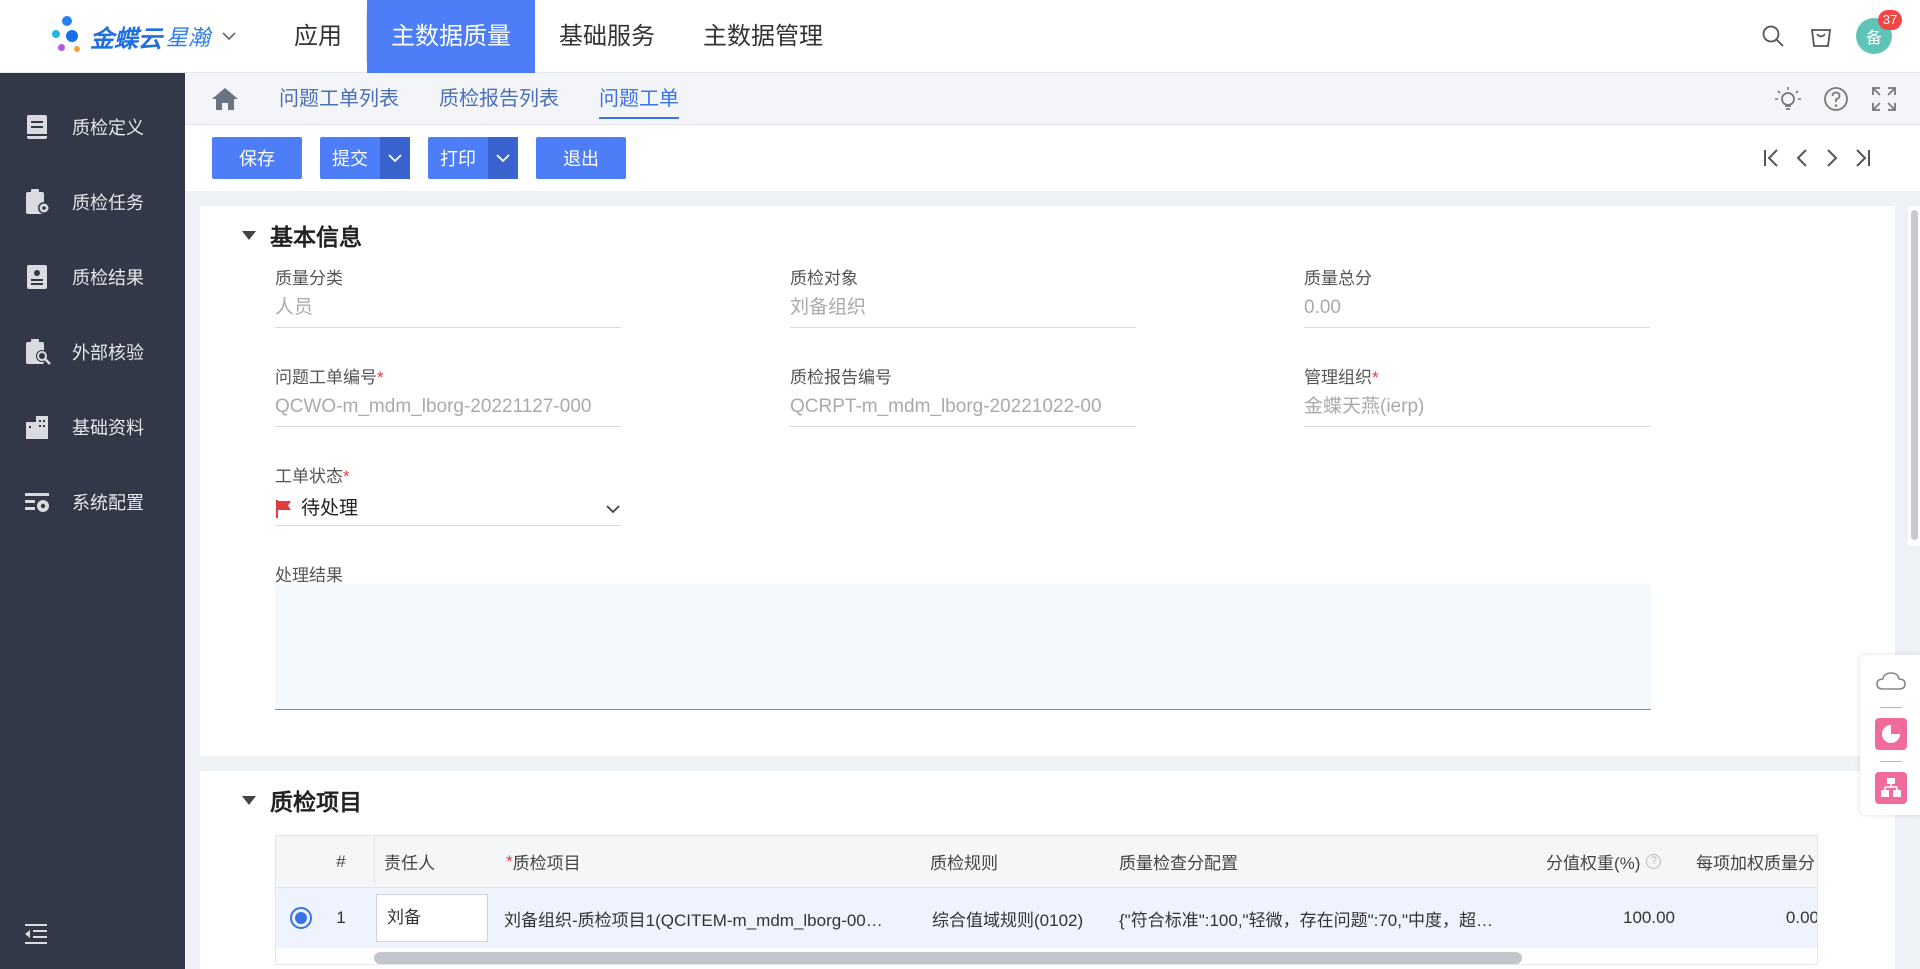 This screenshot has height=969, width=1920. What do you see at coordinates (1593, 863) in the screenshot?
I see `col-weight-label: 分值权重(%)` at bounding box center [1593, 863].